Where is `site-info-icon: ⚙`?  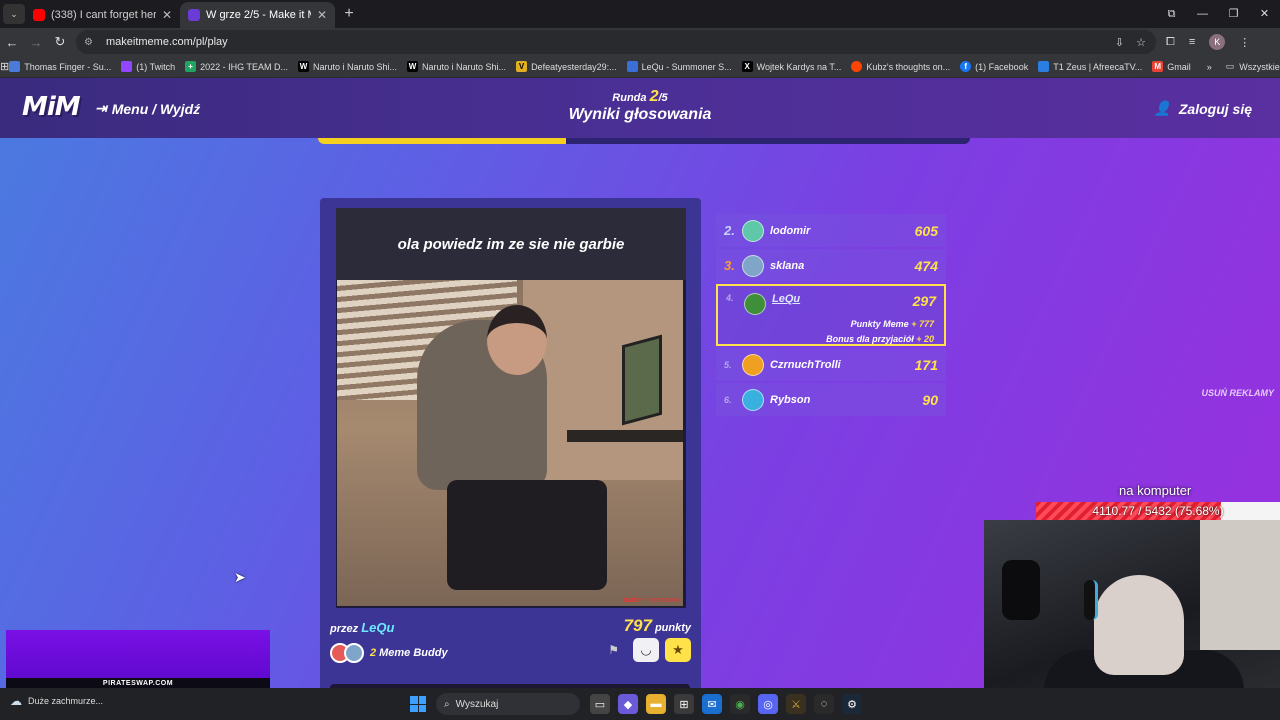
site-info-icon: ⚙ is located at coordinates (91, 42).